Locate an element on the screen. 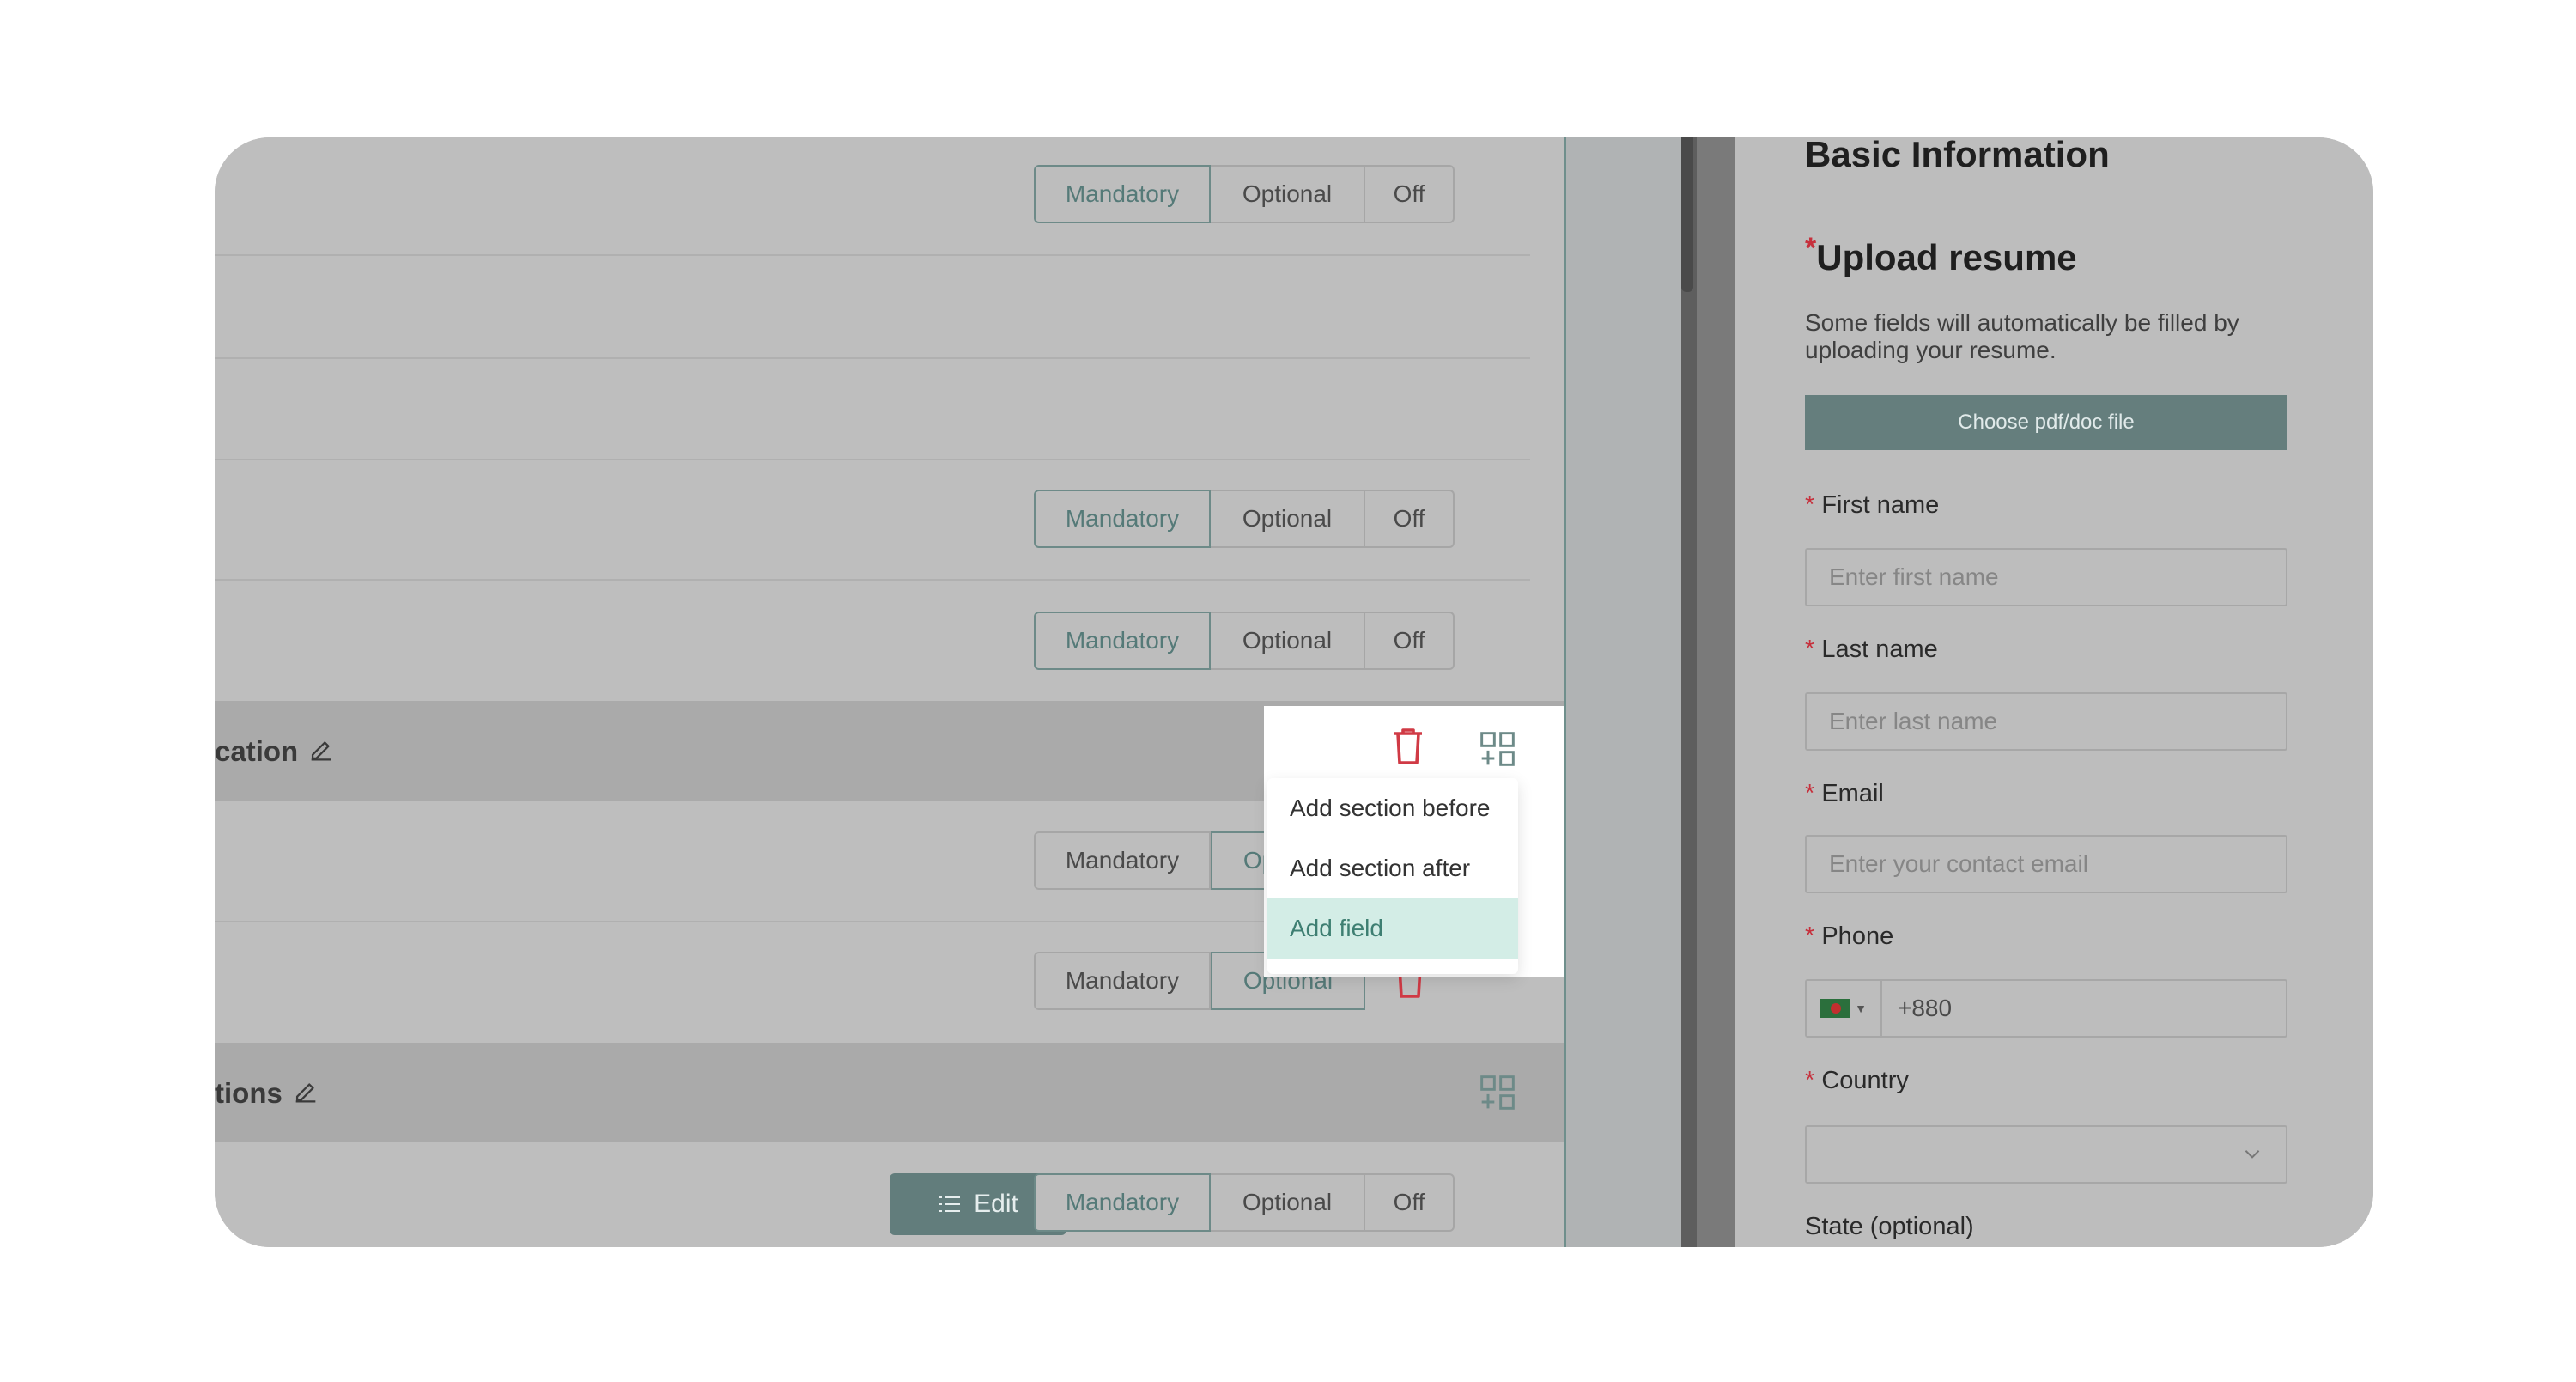 The height and width of the screenshot is (1382, 2576). last-name-input: Enter last name is located at coordinates (2046, 721).